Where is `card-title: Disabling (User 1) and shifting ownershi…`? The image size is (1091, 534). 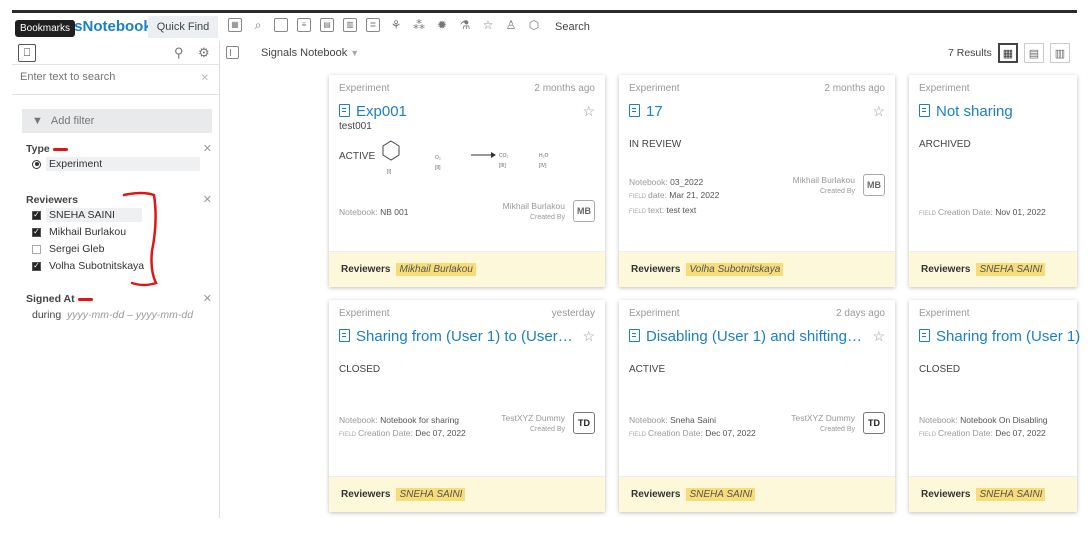 card-title: Disabling (User 1) and shifting ownershi… is located at coordinates (747, 336).